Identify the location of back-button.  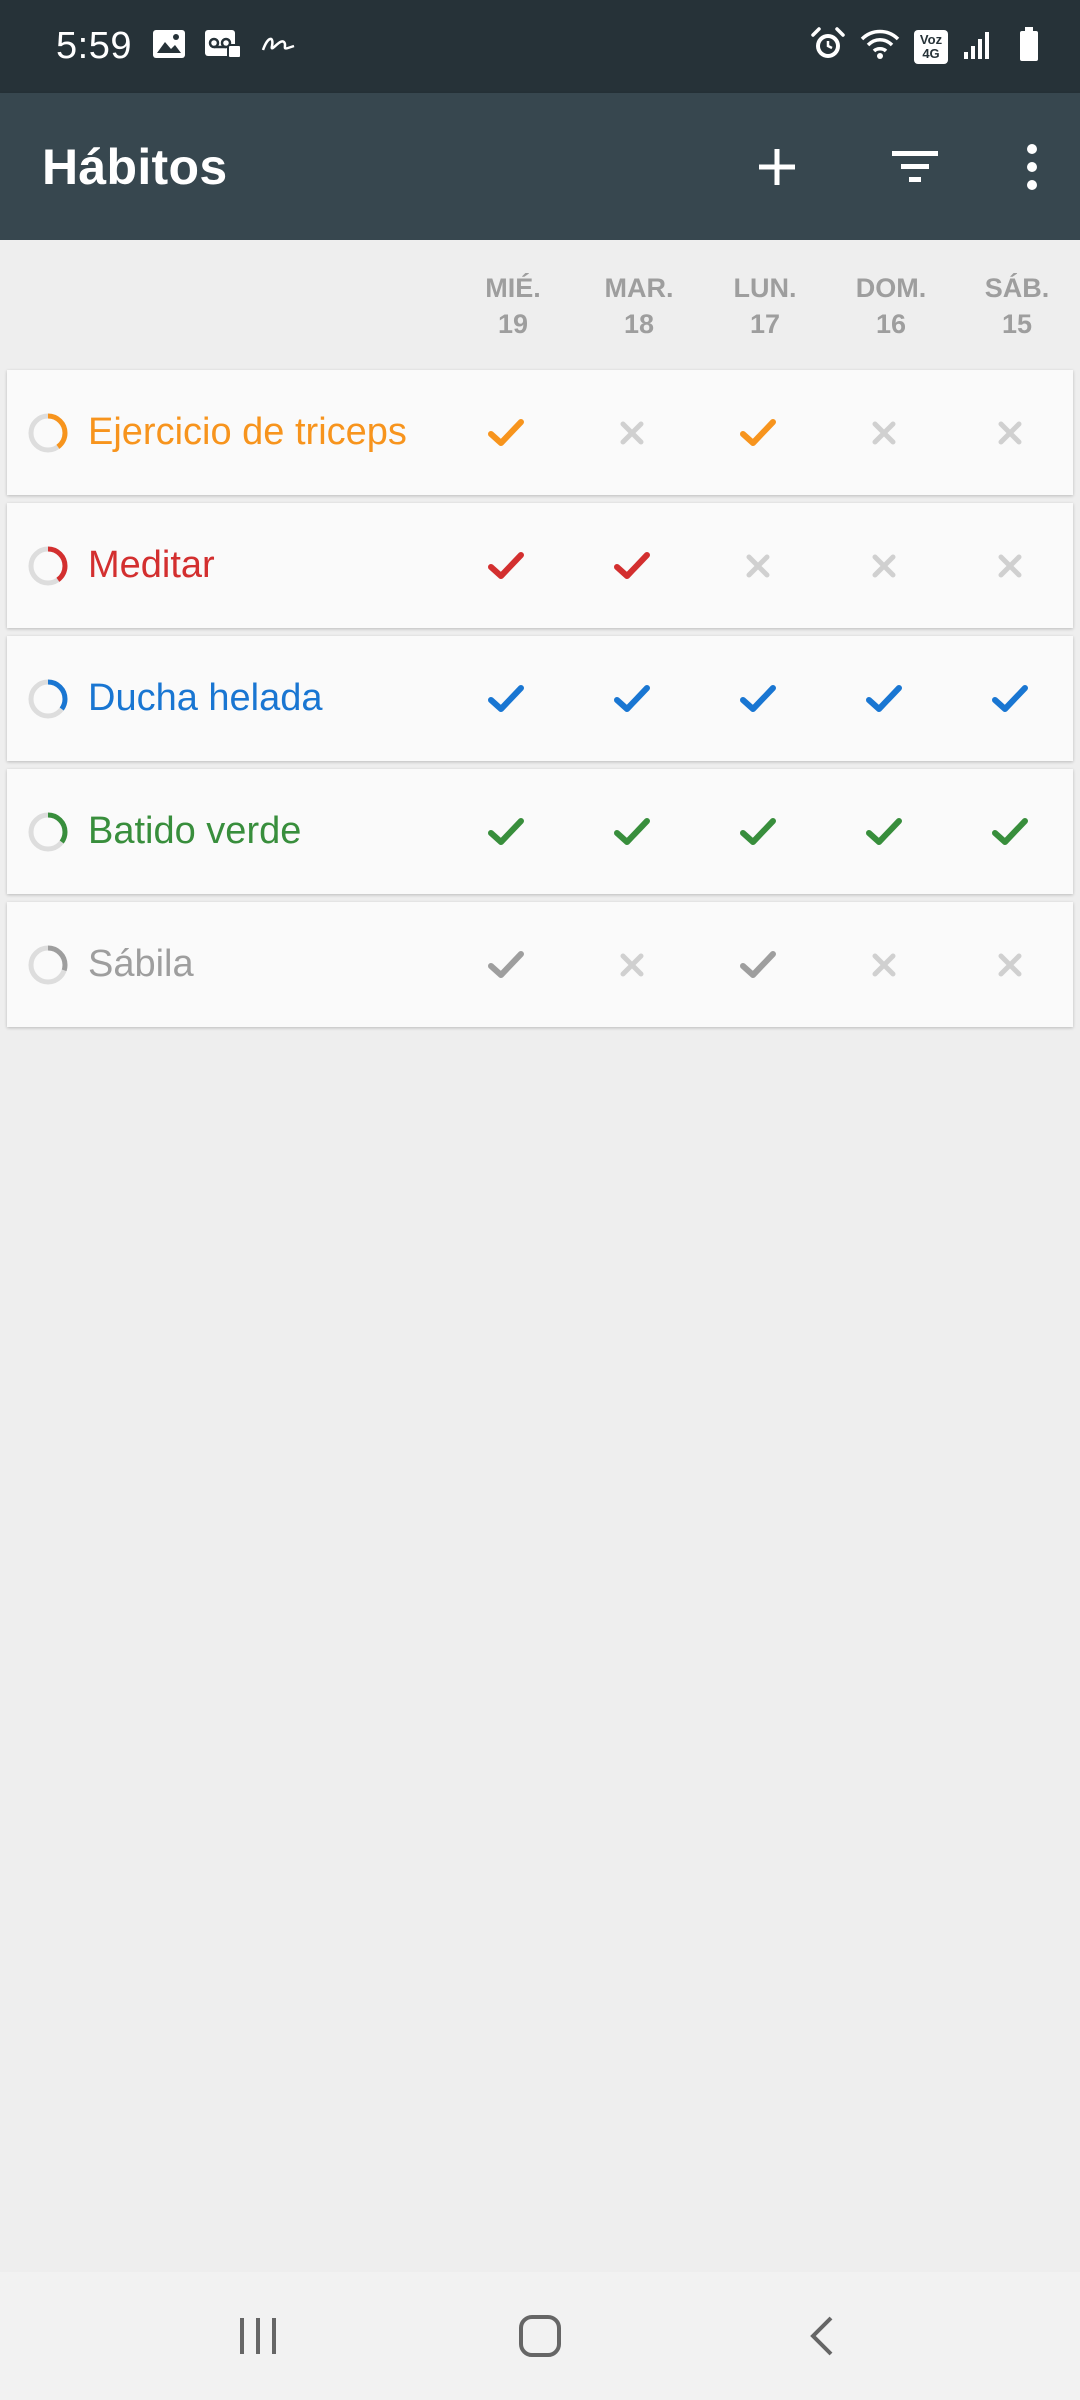
(822, 2336).